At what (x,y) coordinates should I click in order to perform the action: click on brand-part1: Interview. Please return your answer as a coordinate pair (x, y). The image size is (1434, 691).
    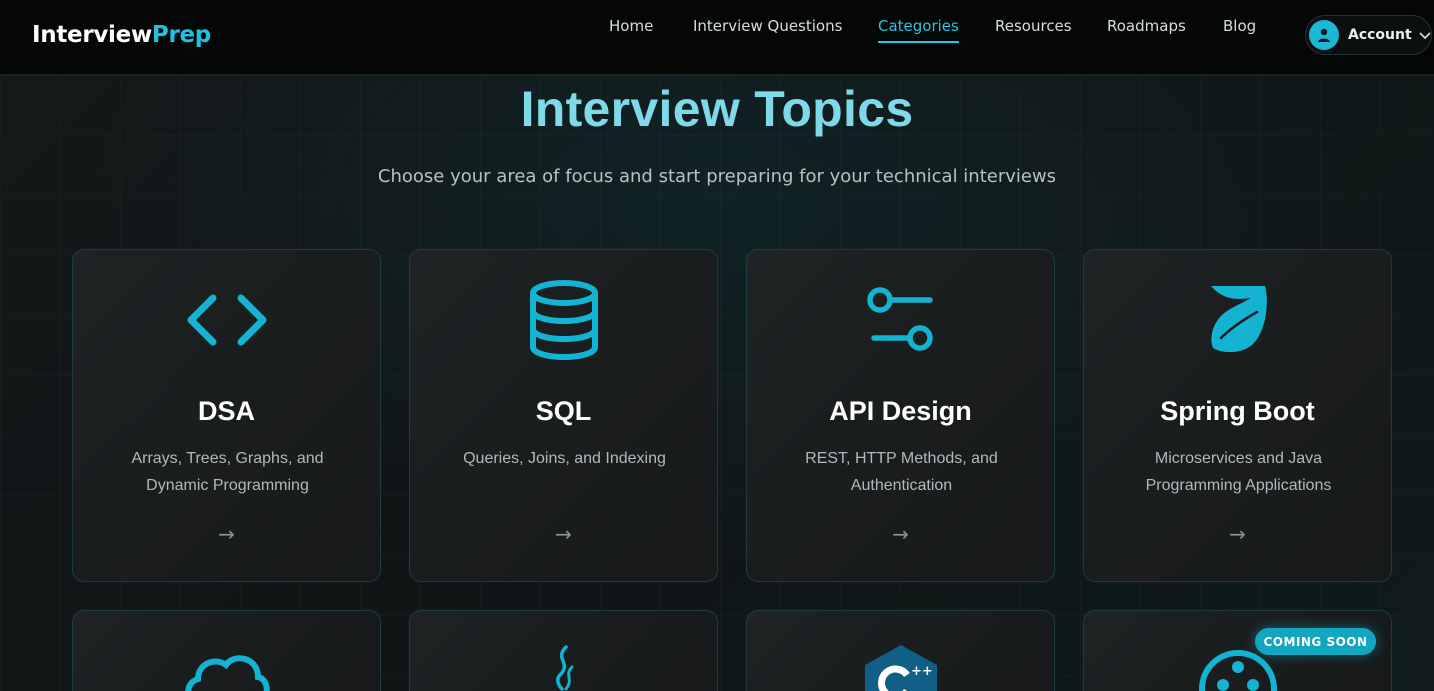
    Looking at the image, I should click on (92, 35).